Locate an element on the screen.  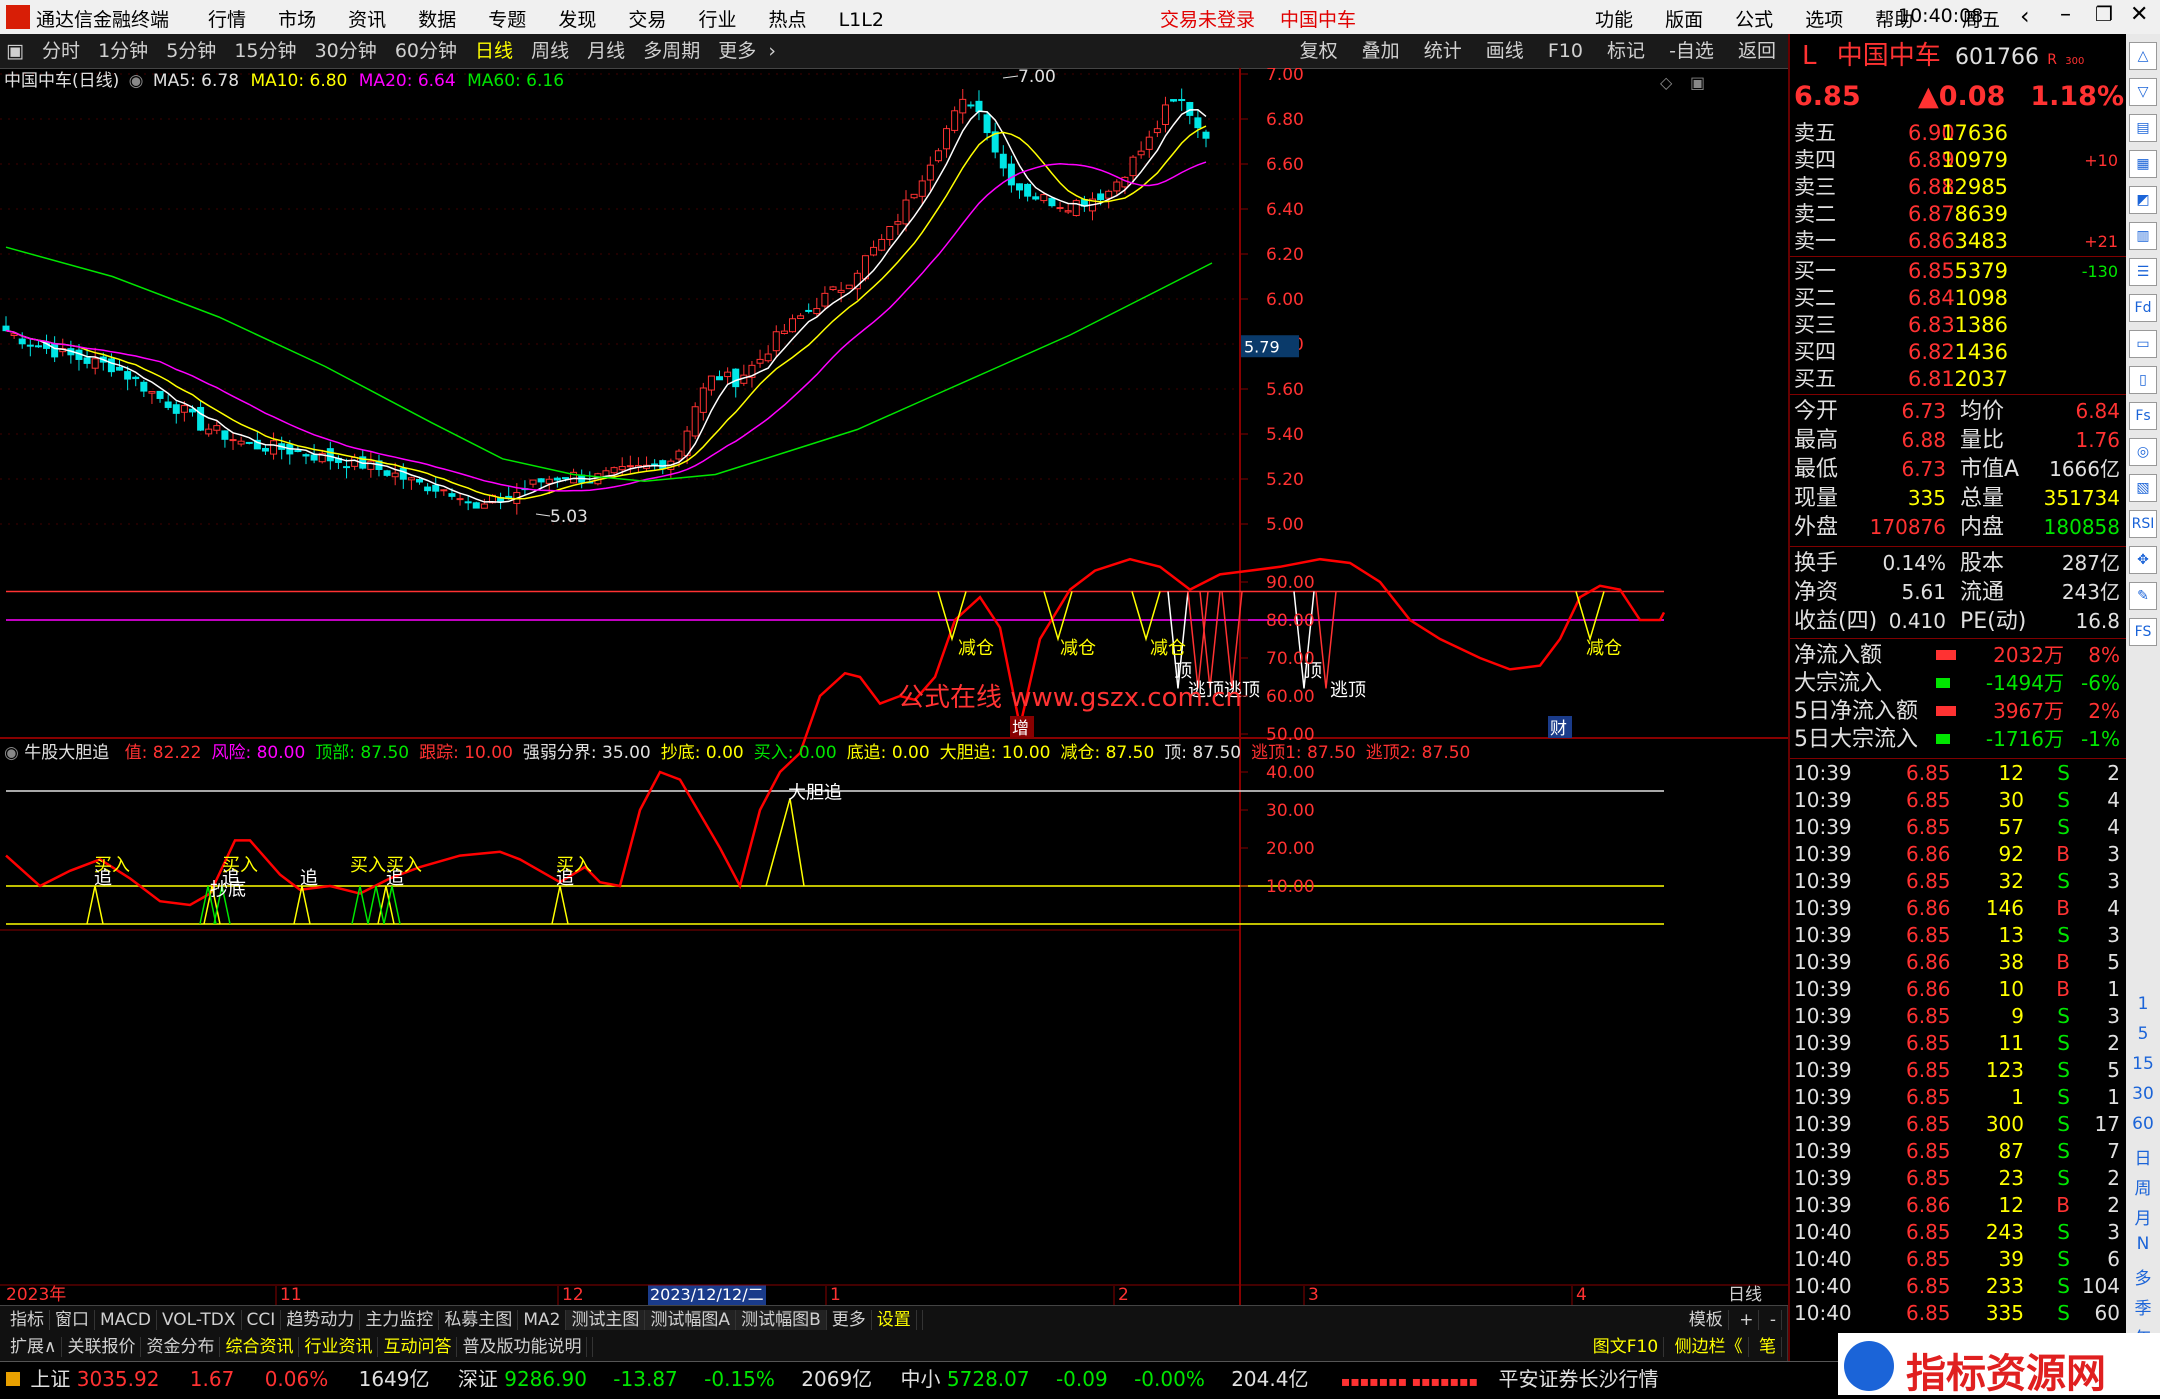
chevron-right-icon: › is located at coordinates (772, 51).